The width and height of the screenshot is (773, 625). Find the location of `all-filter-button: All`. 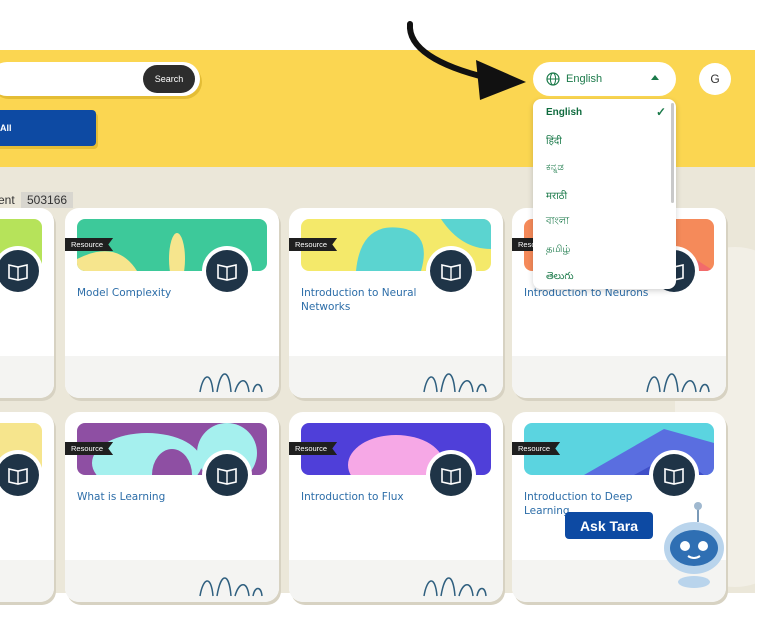

all-filter-button: All is located at coordinates (48, 128).